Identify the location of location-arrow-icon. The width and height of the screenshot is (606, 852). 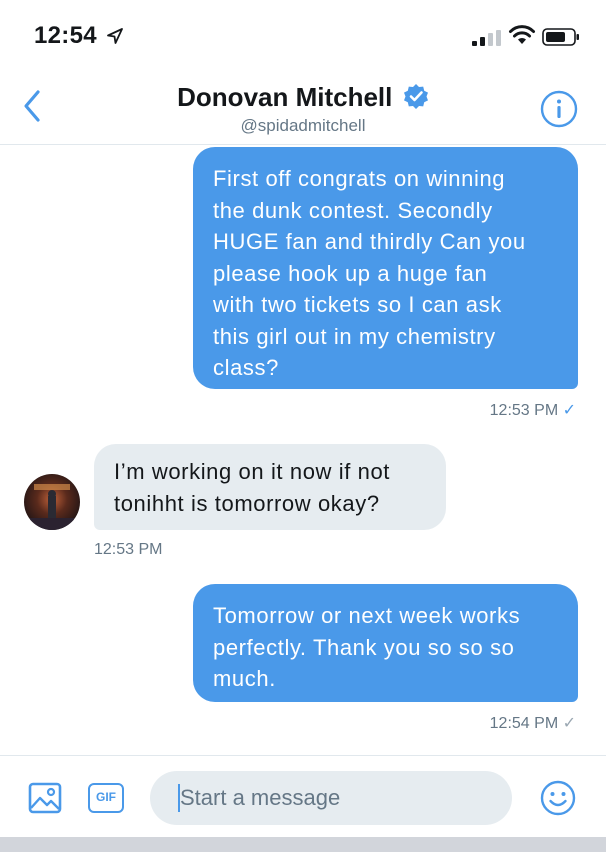
(115, 36).